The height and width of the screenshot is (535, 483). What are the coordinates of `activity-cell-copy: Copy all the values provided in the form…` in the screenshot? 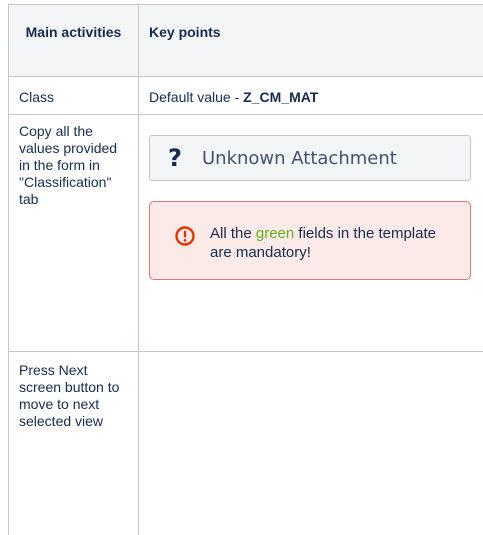 It's located at (73, 233).